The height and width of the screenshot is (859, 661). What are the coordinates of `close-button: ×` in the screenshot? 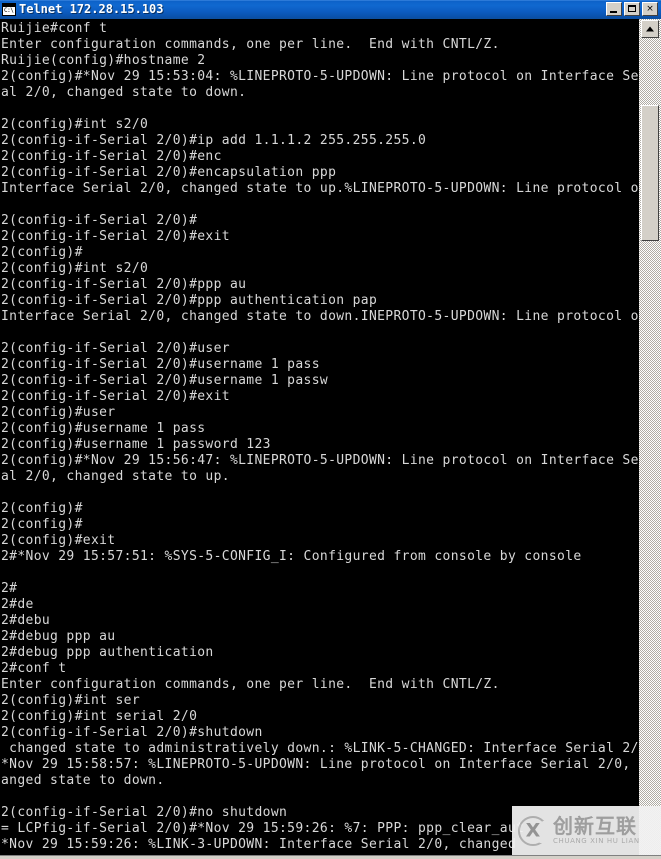 It's located at (650, 9).